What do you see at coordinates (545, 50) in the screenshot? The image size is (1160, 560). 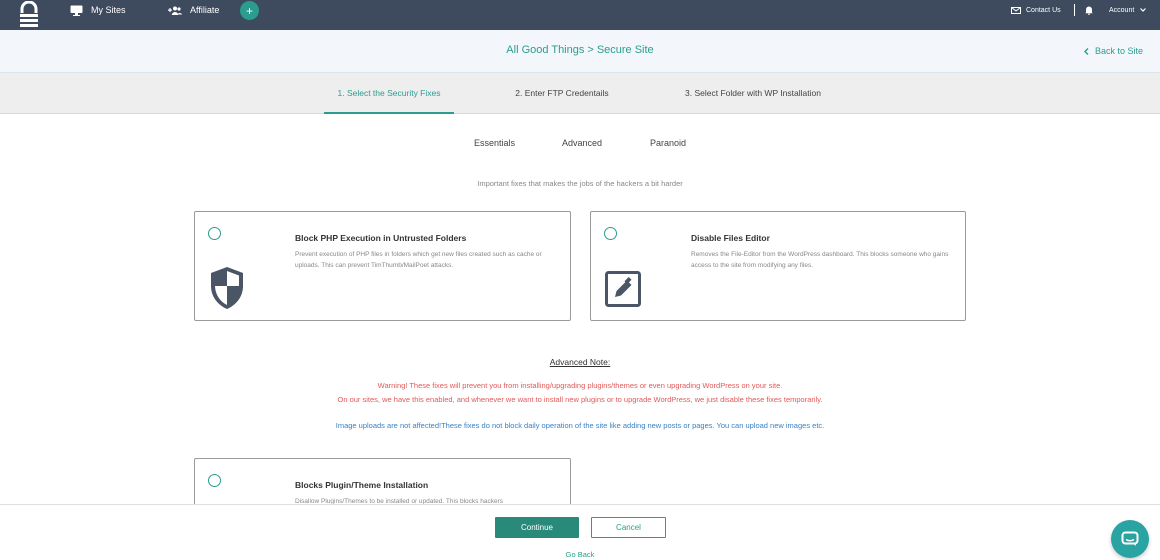 I see `breadcrumb-site: All Good Things` at bounding box center [545, 50].